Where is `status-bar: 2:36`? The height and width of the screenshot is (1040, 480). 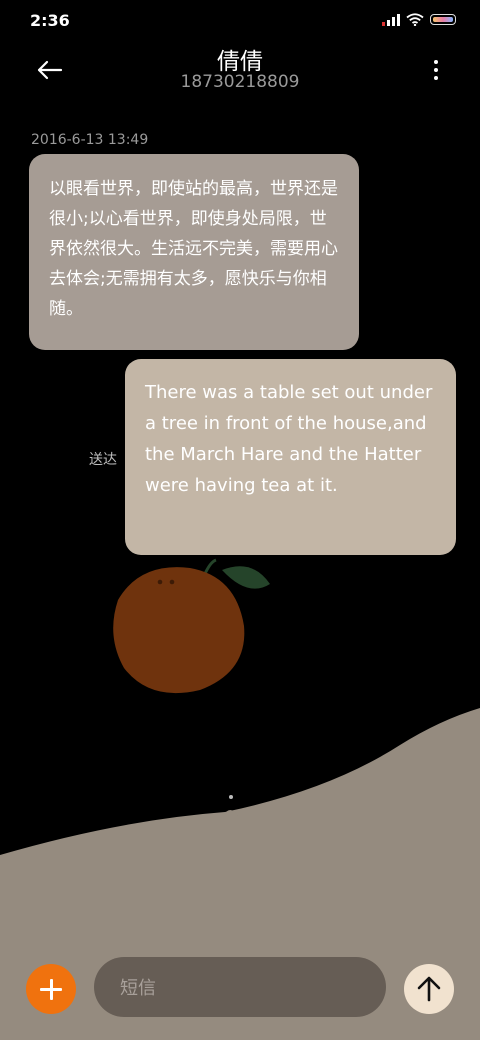 status-bar: 2:36 is located at coordinates (240, 21).